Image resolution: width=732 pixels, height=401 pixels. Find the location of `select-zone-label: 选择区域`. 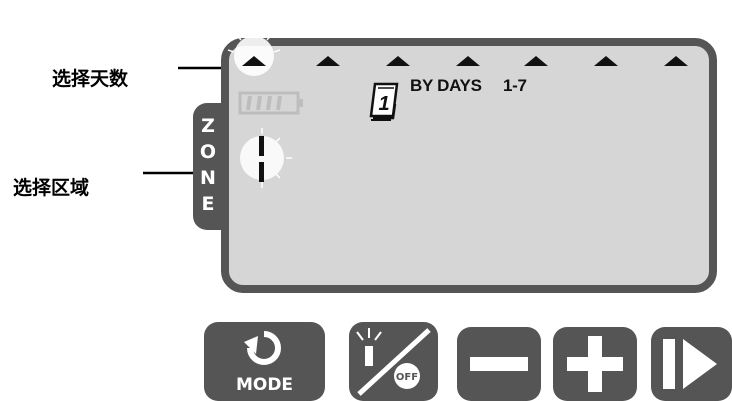

select-zone-label: 选择区域 is located at coordinates (51, 188).